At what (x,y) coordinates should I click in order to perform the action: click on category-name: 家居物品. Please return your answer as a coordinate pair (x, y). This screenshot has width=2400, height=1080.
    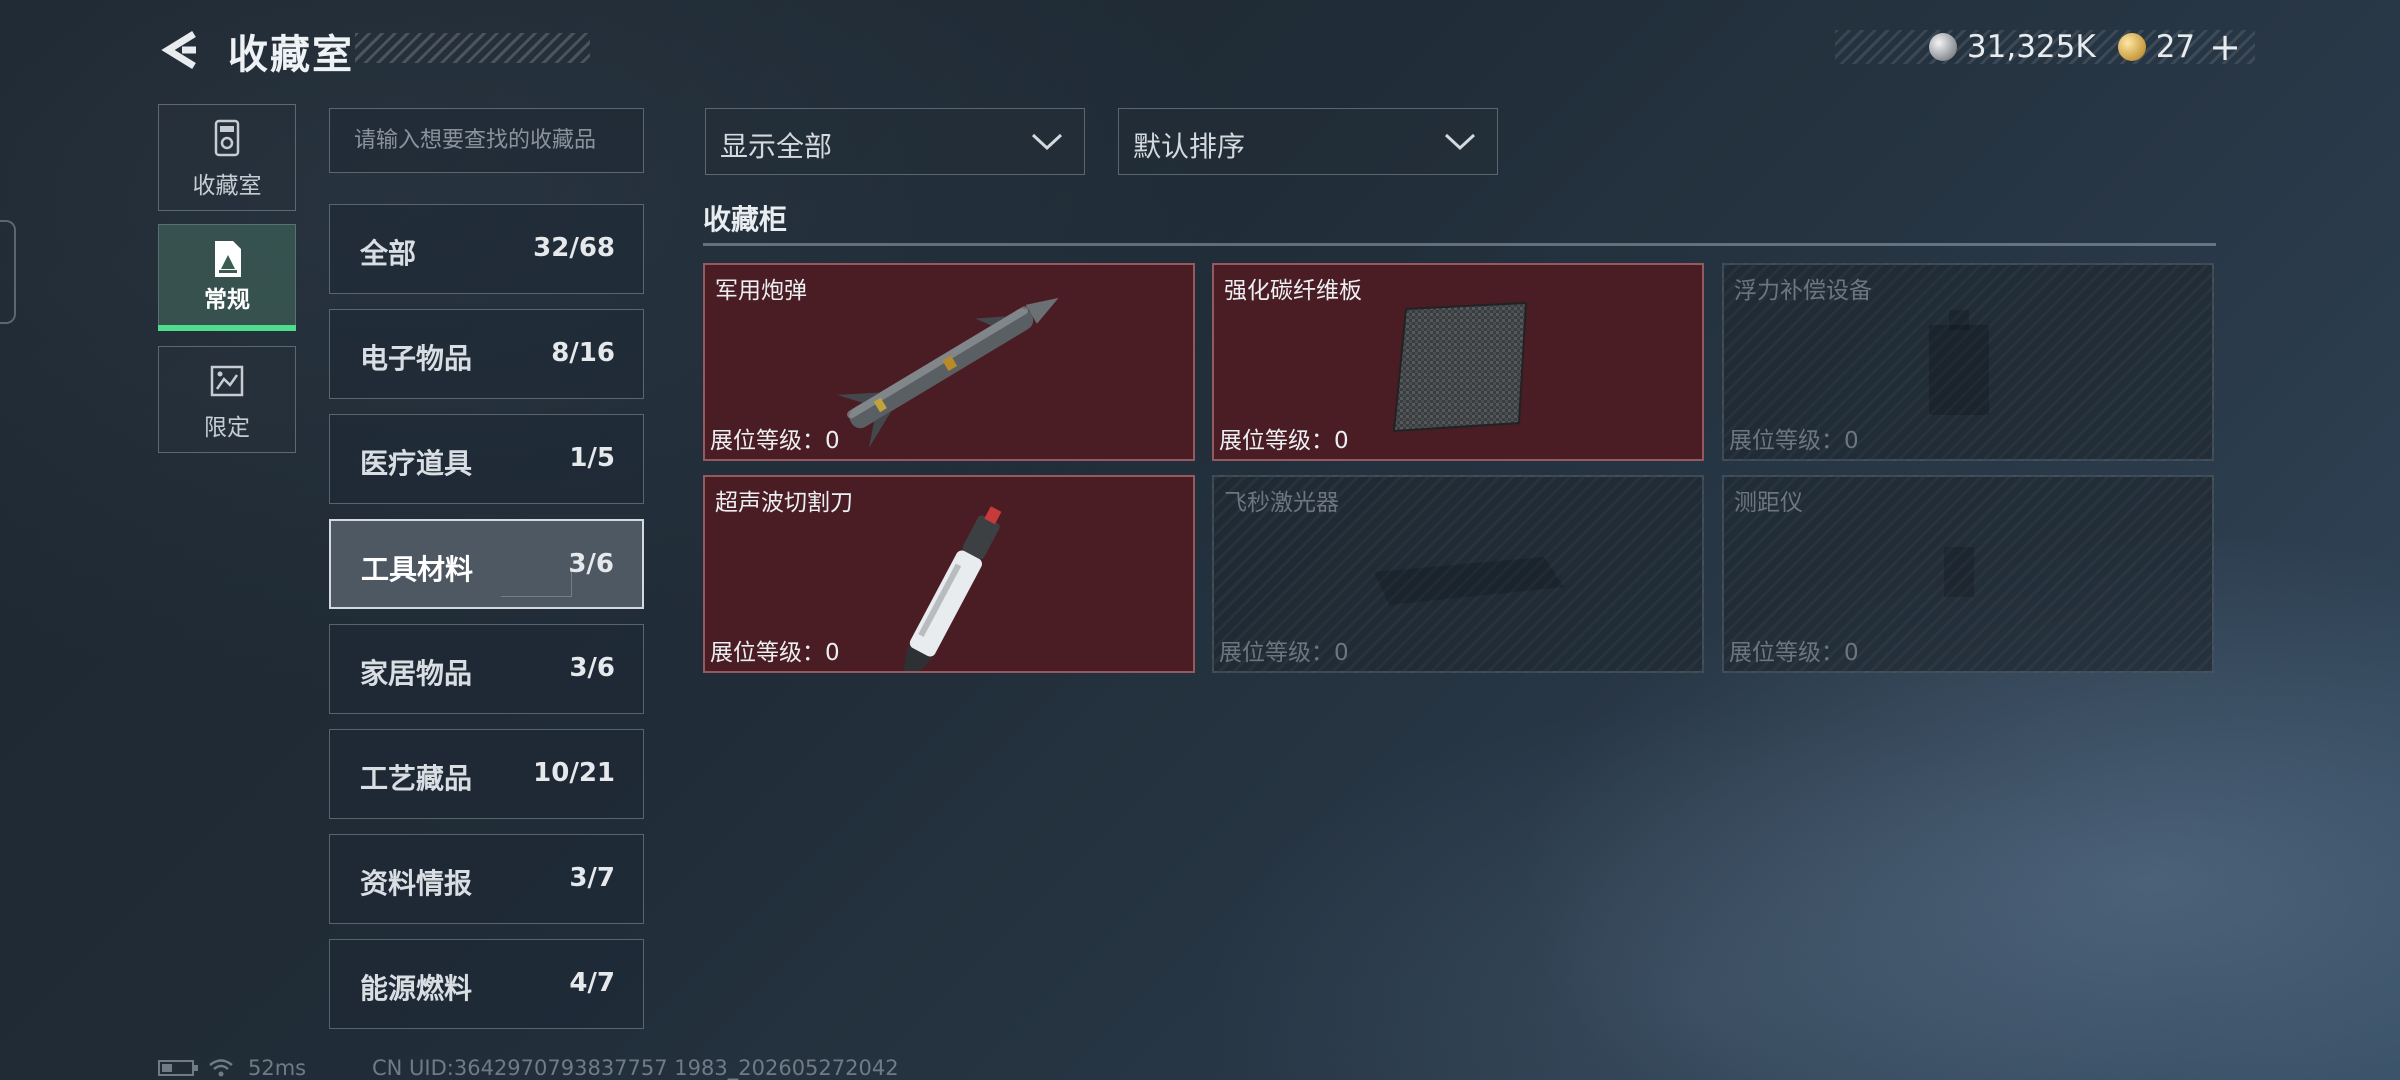
    Looking at the image, I should click on (416, 673).